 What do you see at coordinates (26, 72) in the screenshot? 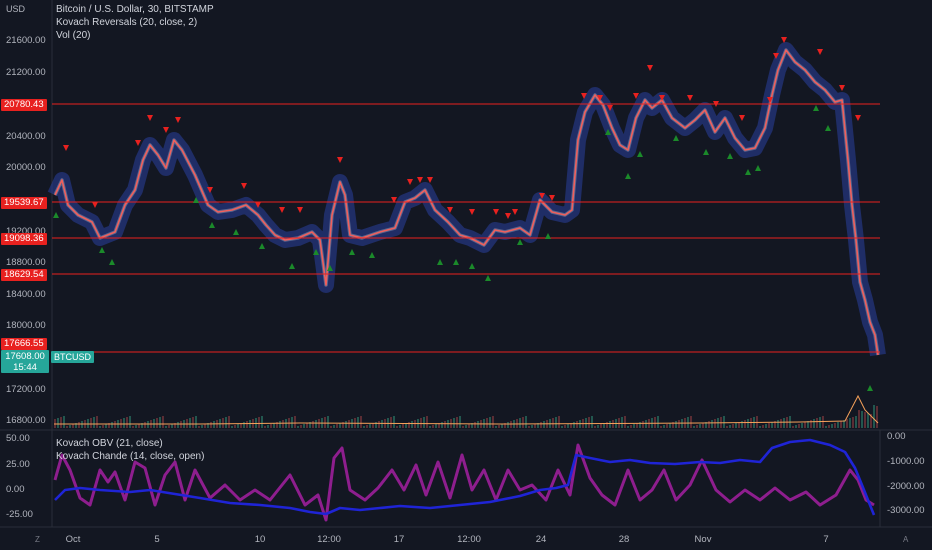
I see `price-tick: 21200.00` at bounding box center [26, 72].